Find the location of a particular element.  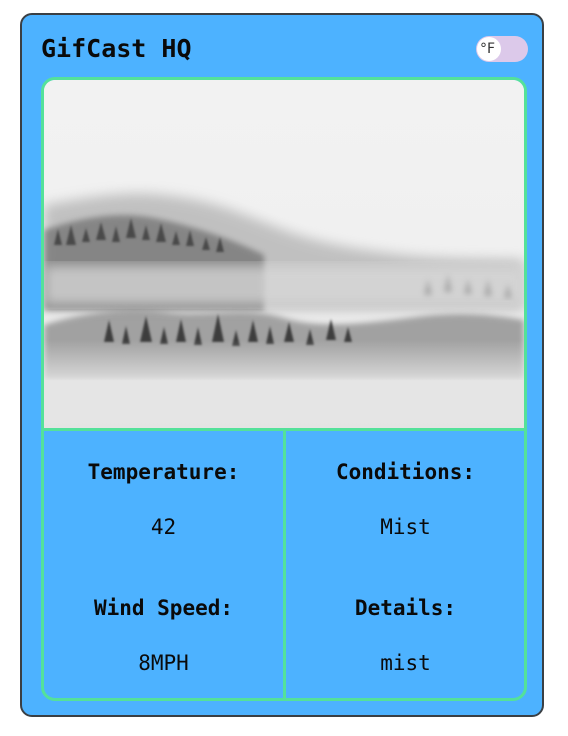

unit-toggle: °F is located at coordinates (502, 49).